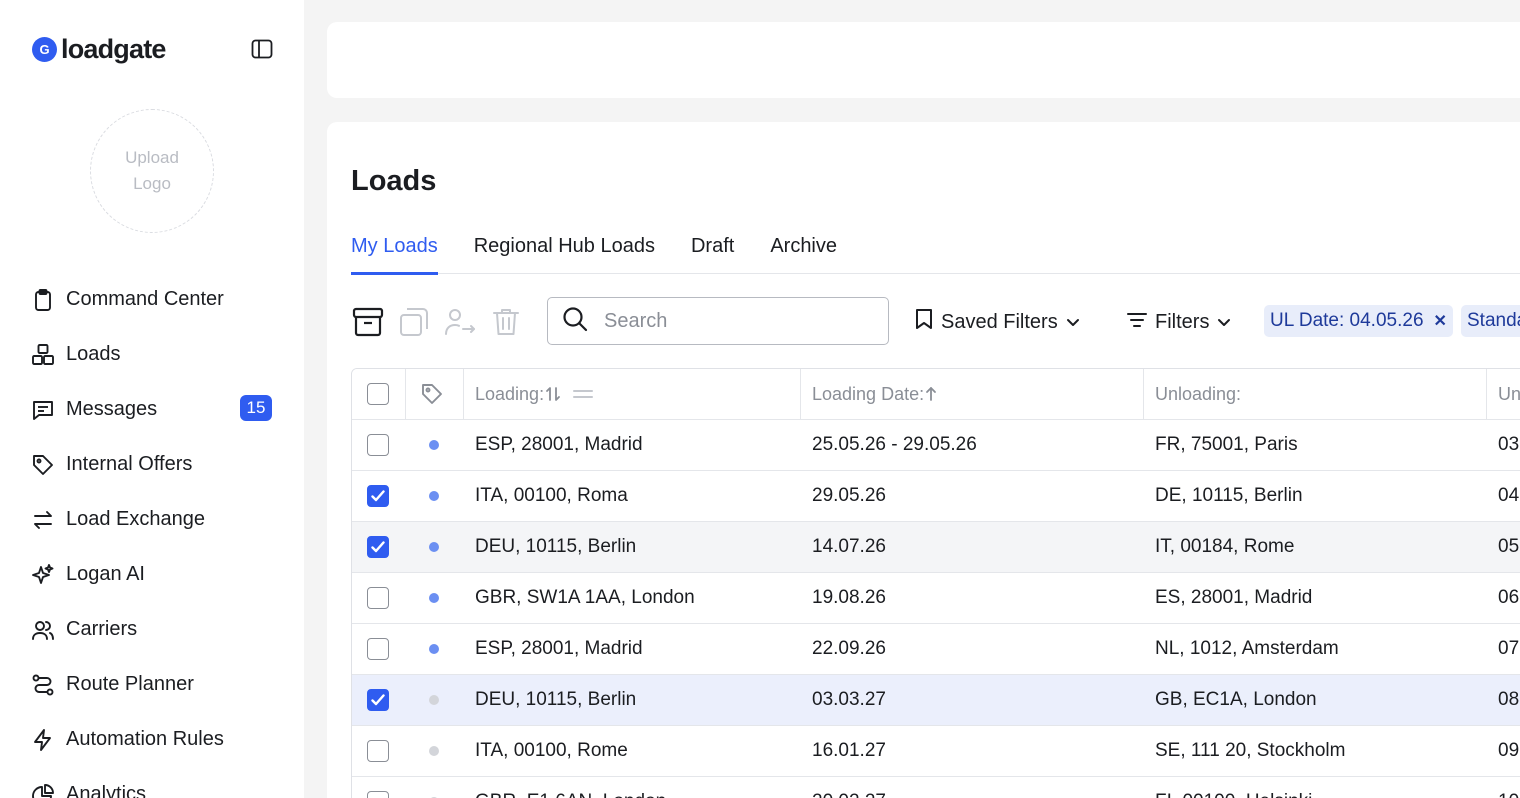 This screenshot has height=798, width=1520. I want to click on table-header-row: Loading: Loading Date: Unloading: Un, so click(936, 394).